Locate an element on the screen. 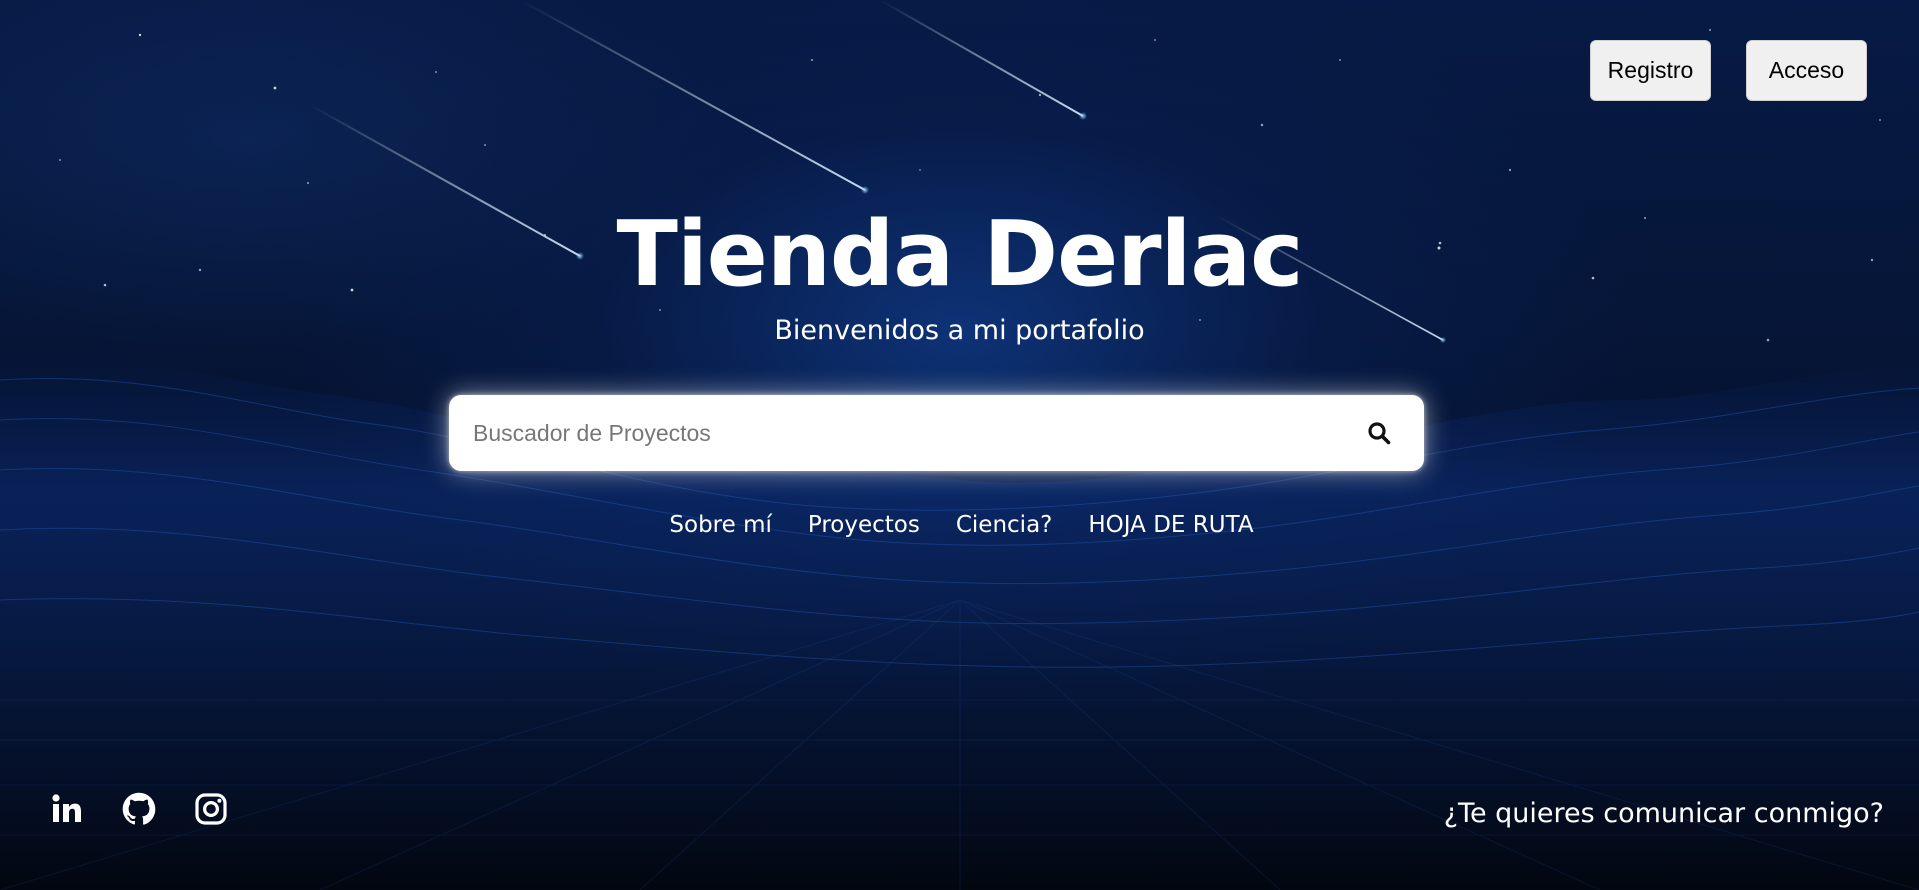  search-icon is located at coordinates (1379, 433).